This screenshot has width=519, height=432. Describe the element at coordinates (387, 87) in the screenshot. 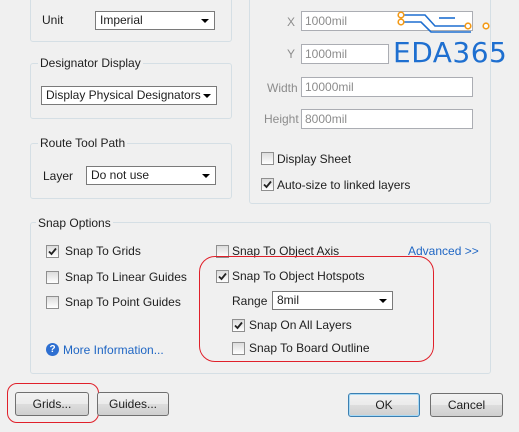

I see `width-input: 10000mil` at that location.